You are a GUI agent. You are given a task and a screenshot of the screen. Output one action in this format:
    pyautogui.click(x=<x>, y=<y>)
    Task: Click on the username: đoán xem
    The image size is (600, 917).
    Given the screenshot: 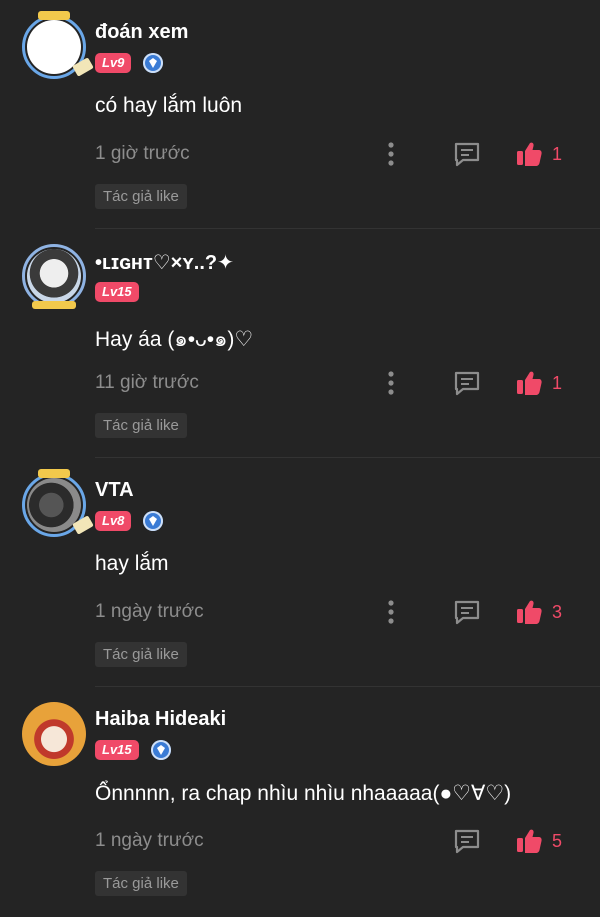 What is the action you would take?
    pyautogui.click(x=141, y=32)
    